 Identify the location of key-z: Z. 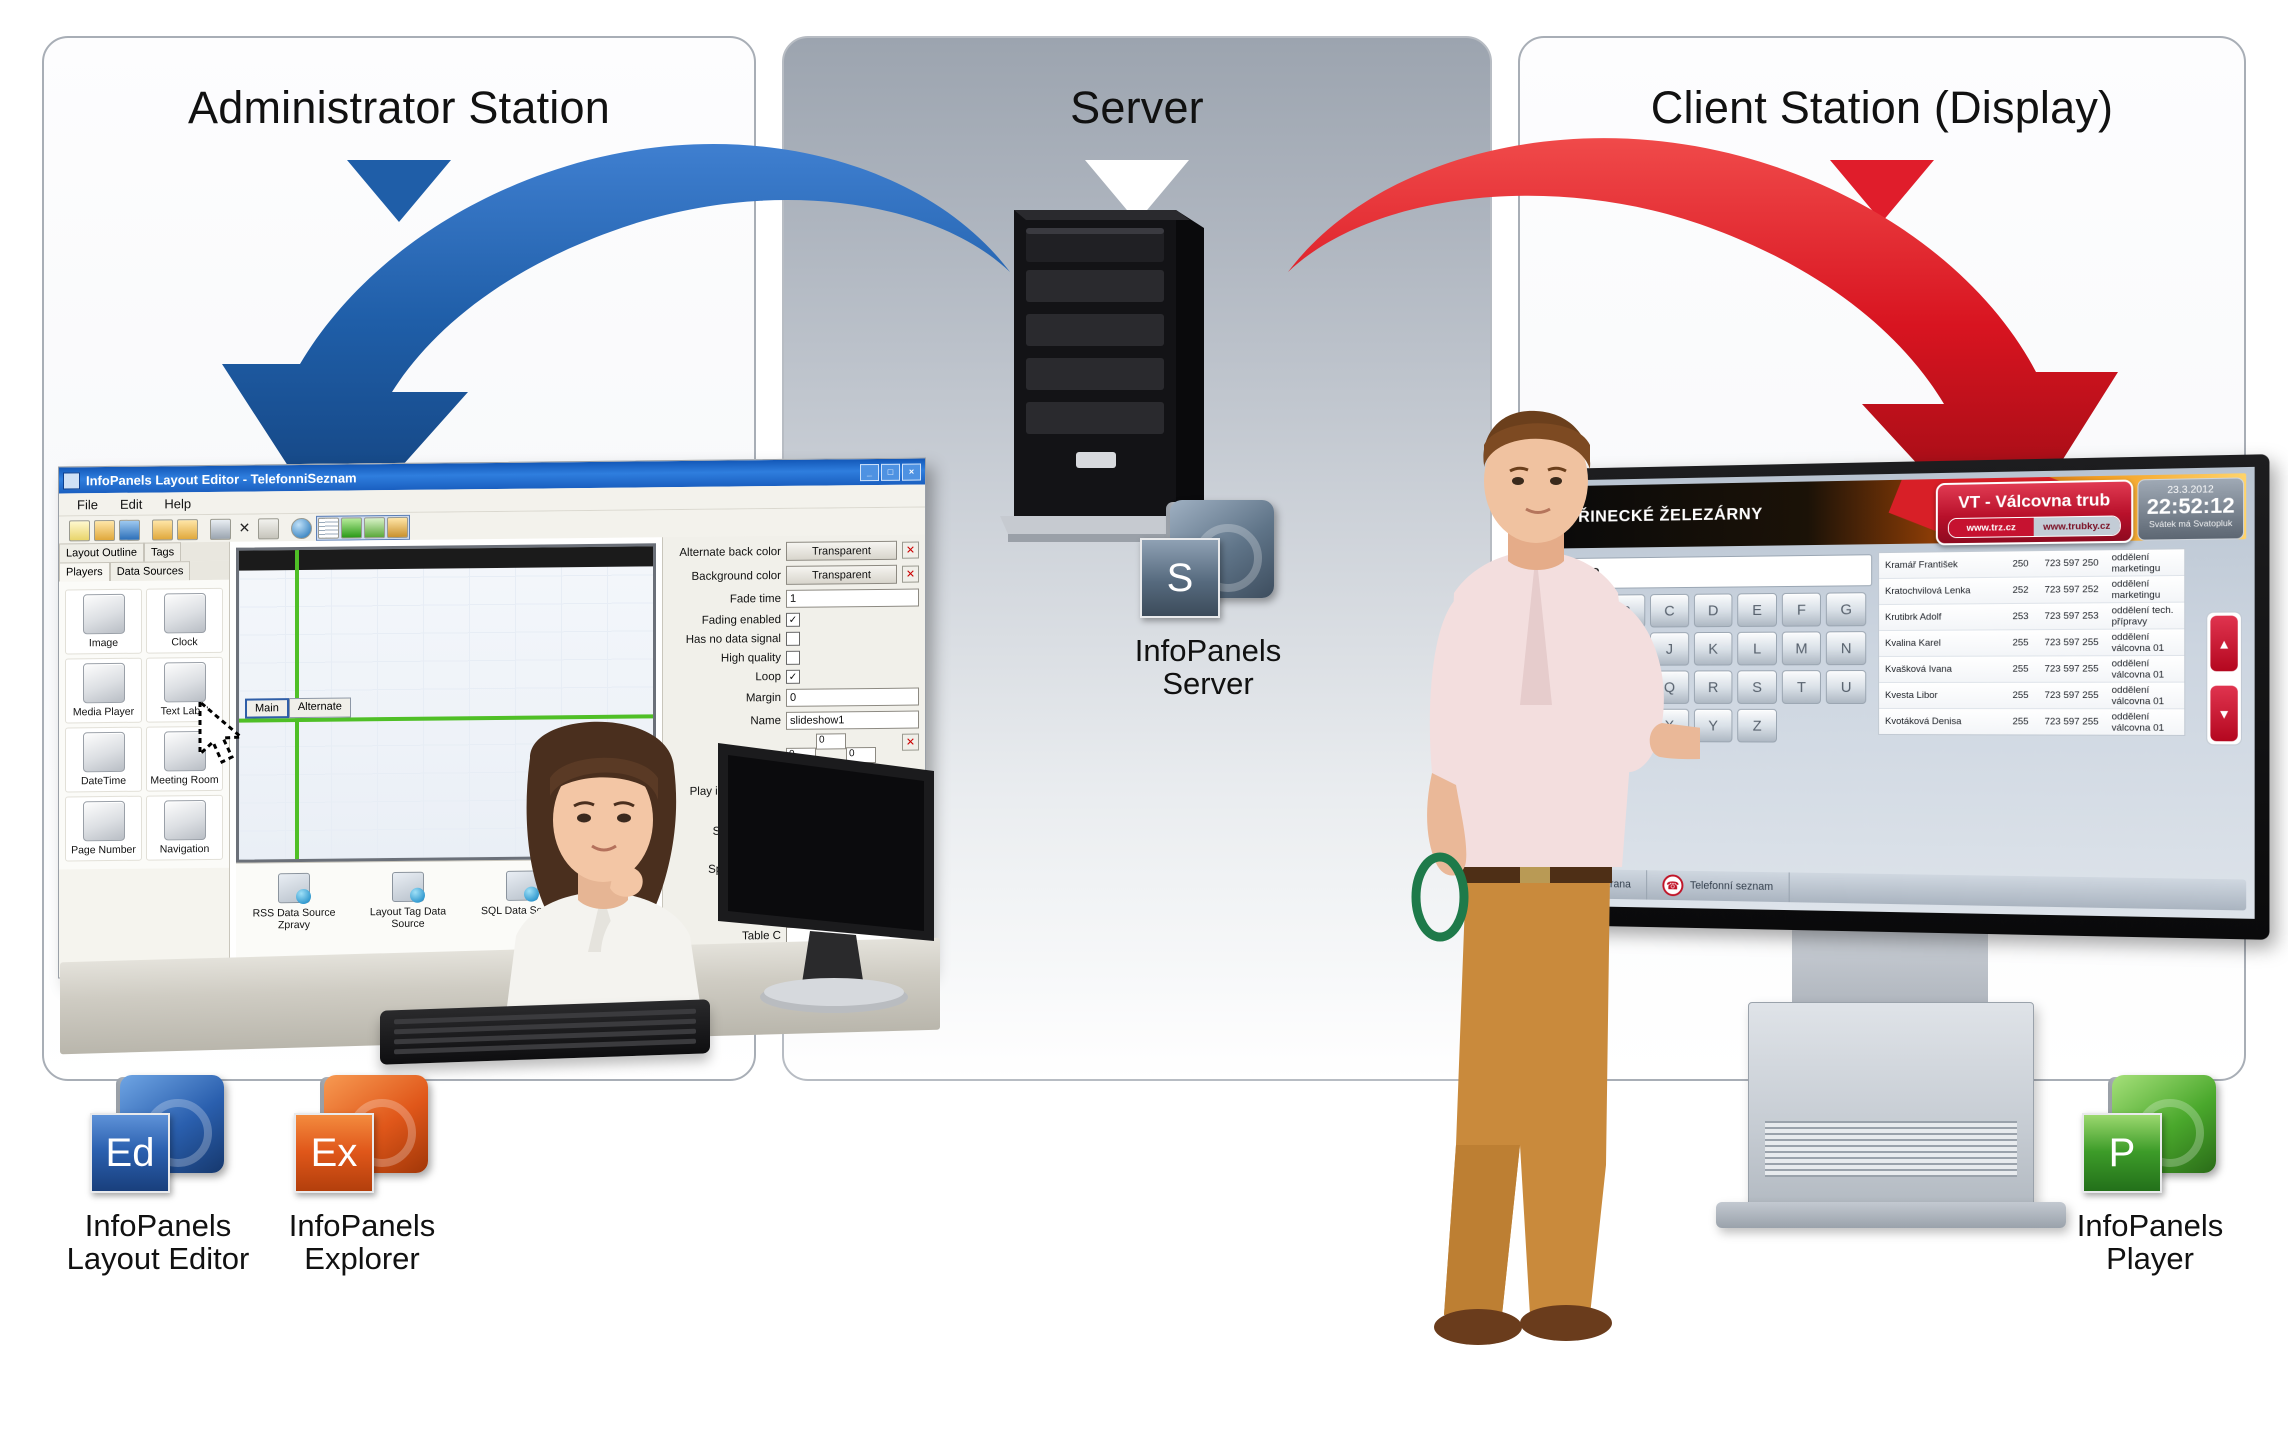
(1757, 725).